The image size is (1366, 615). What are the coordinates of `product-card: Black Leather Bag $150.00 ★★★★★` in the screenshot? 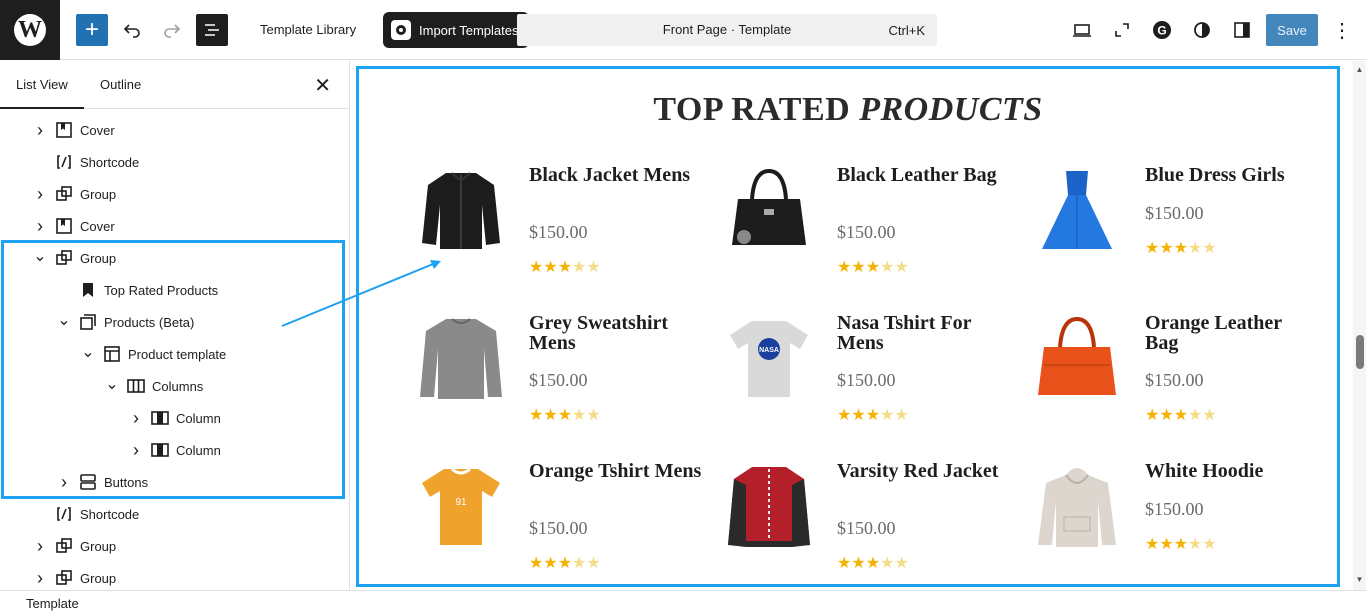 It's located at (874, 235).